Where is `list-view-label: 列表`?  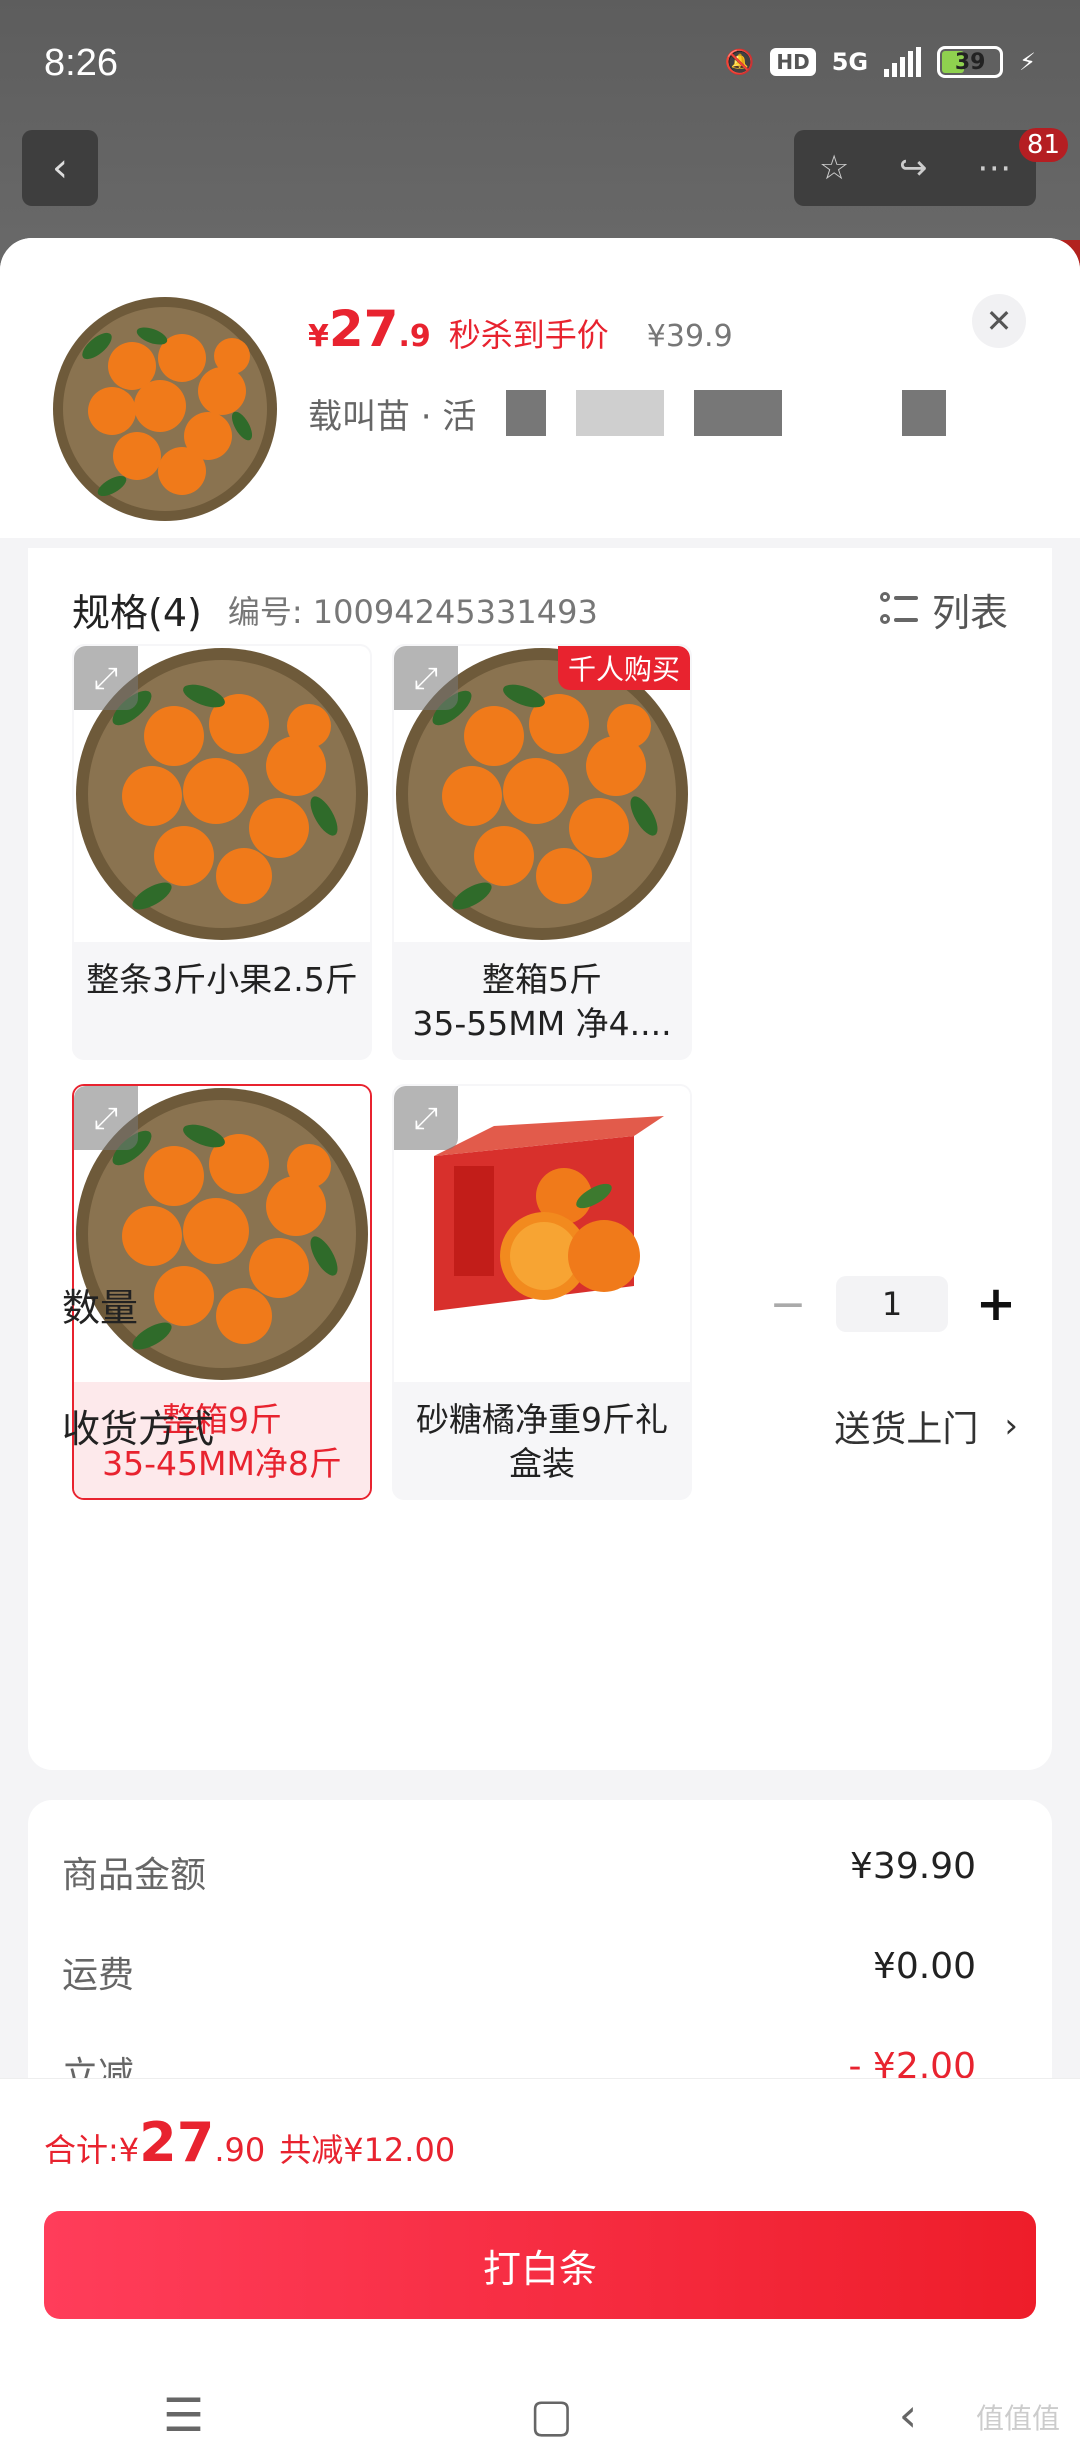 list-view-label: 列表 is located at coordinates (969, 613).